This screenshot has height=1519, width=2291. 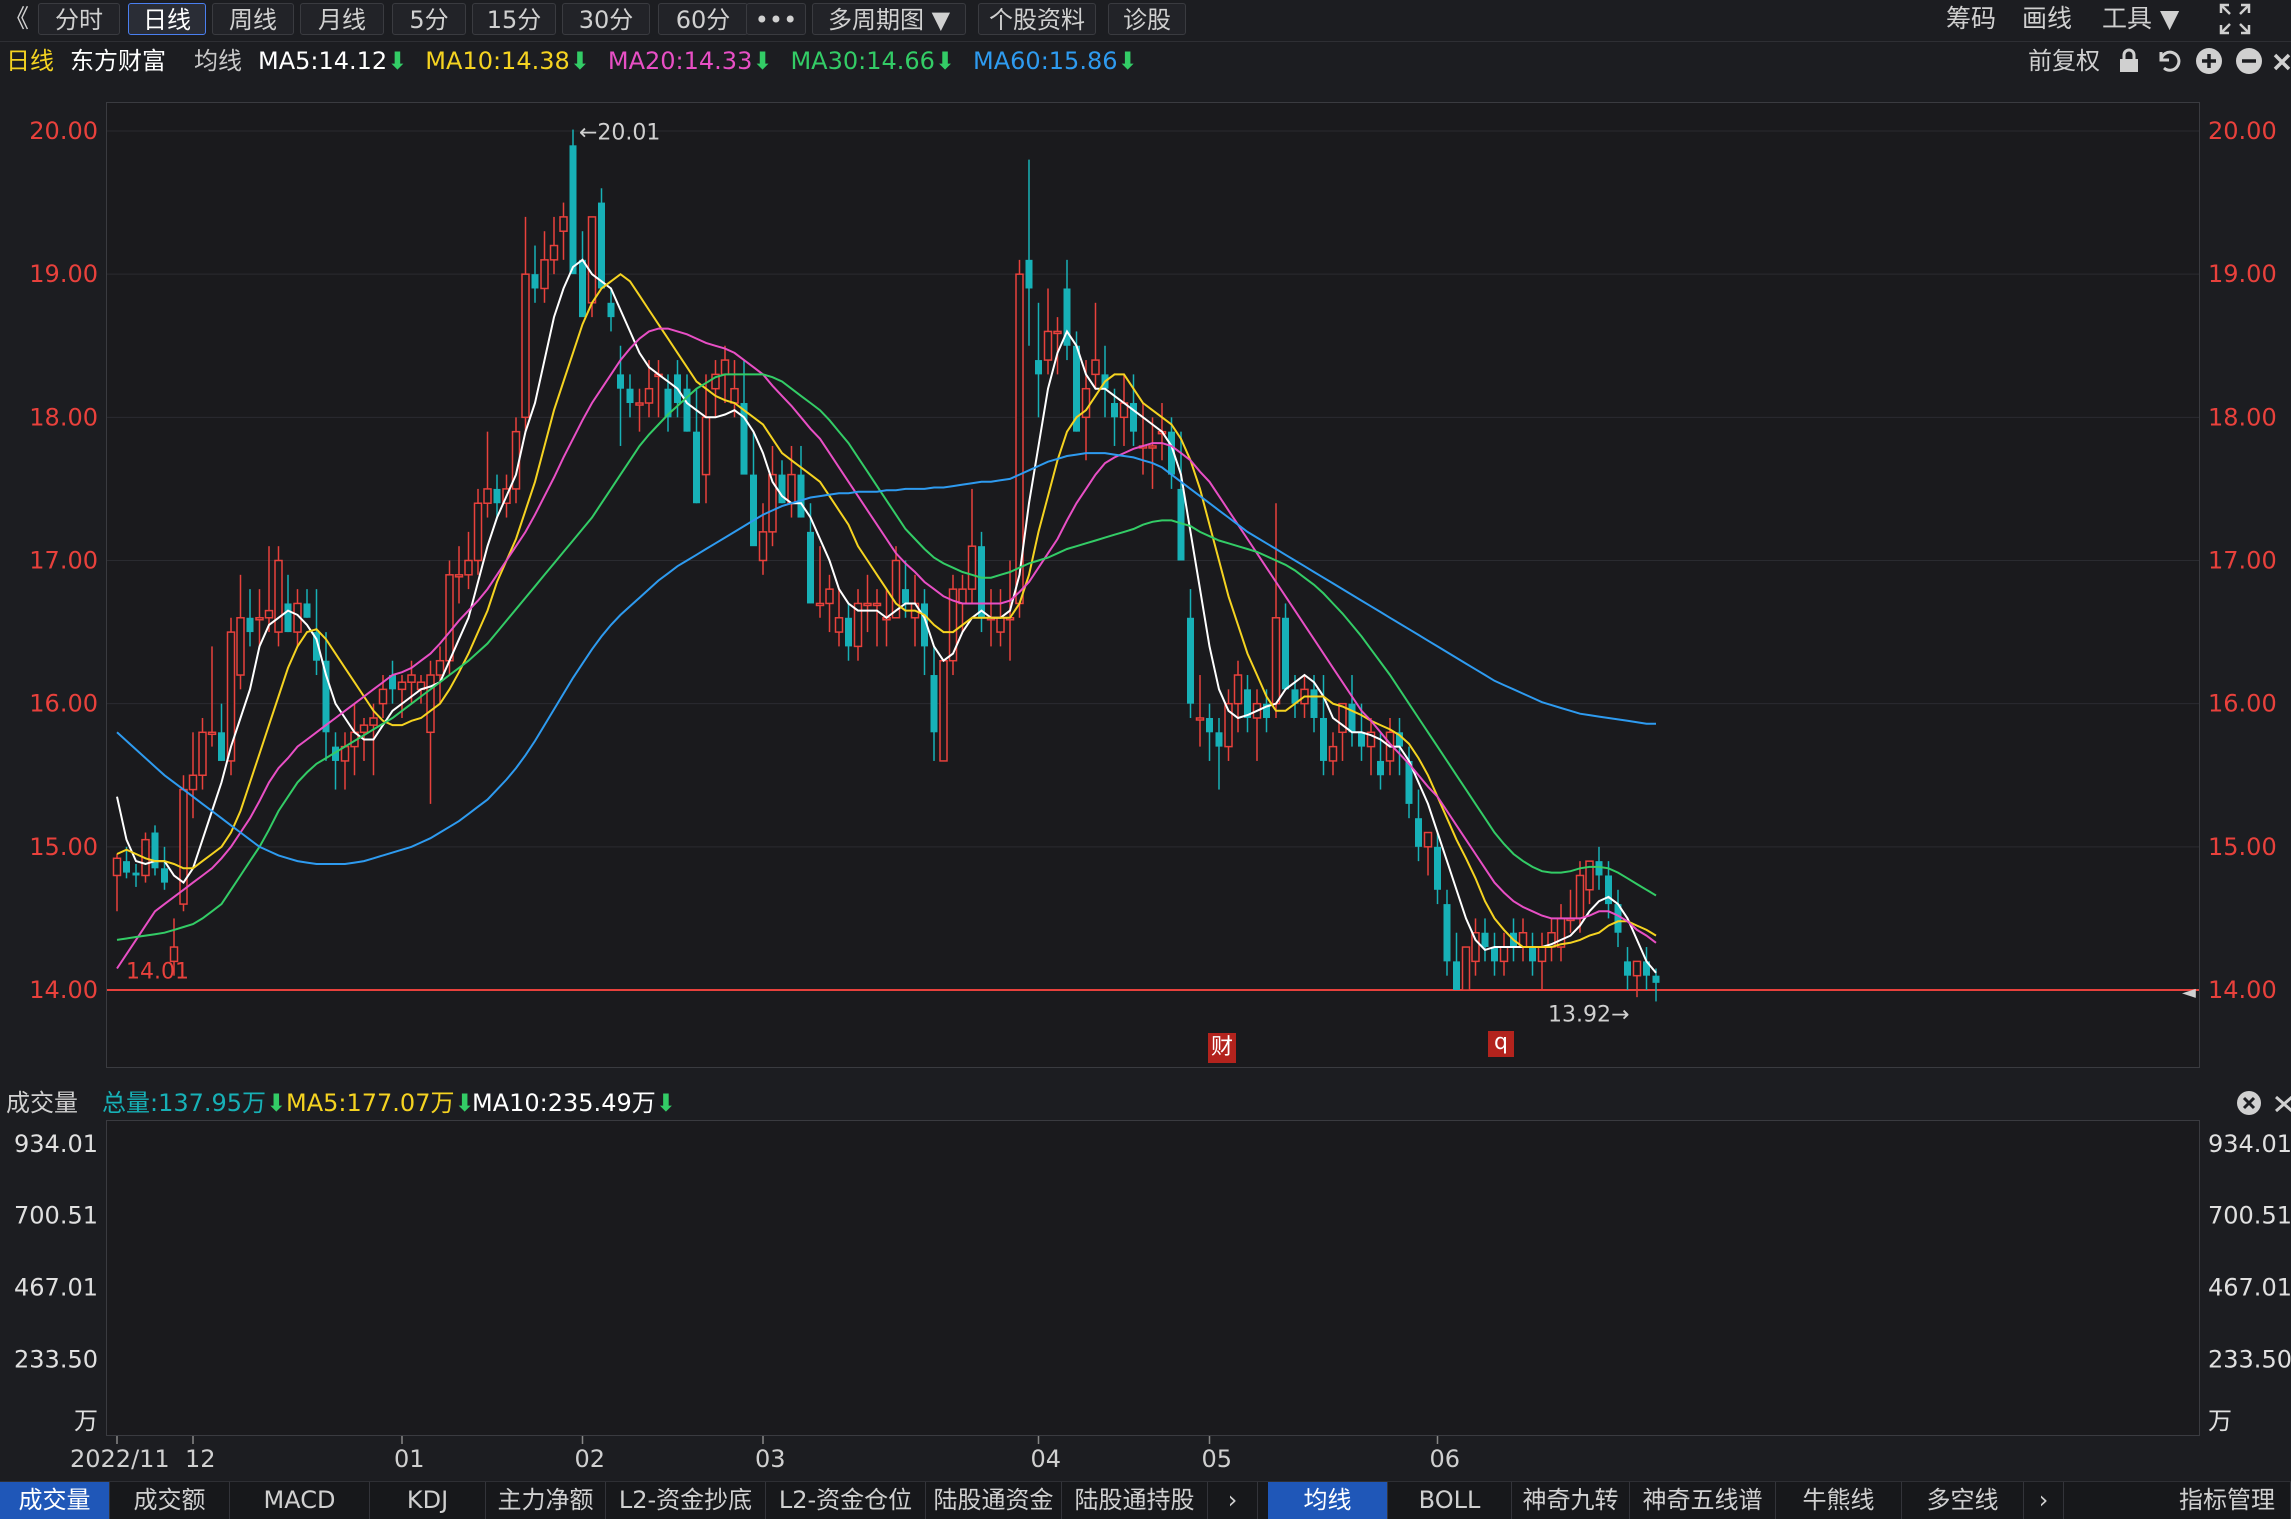 What do you see at coordinates (2220, 1421) in the screenshot?
I see `volume-tick-right: 万` at bounding box center [2220, 1421].